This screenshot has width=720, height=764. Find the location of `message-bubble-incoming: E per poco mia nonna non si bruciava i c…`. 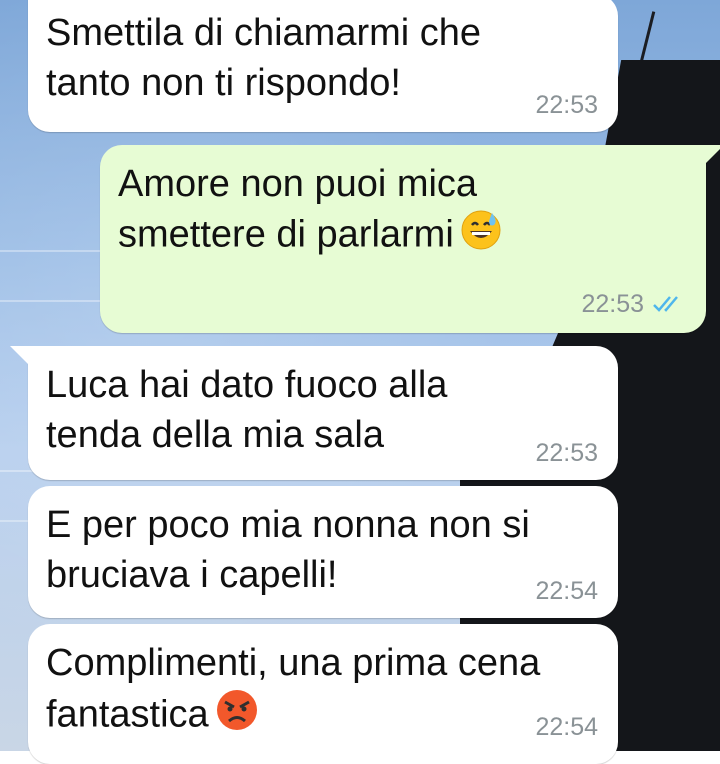

message-bubble-incoming: E per poco mia nonna non si bruciava i c… is located at coordinates (323, 552).